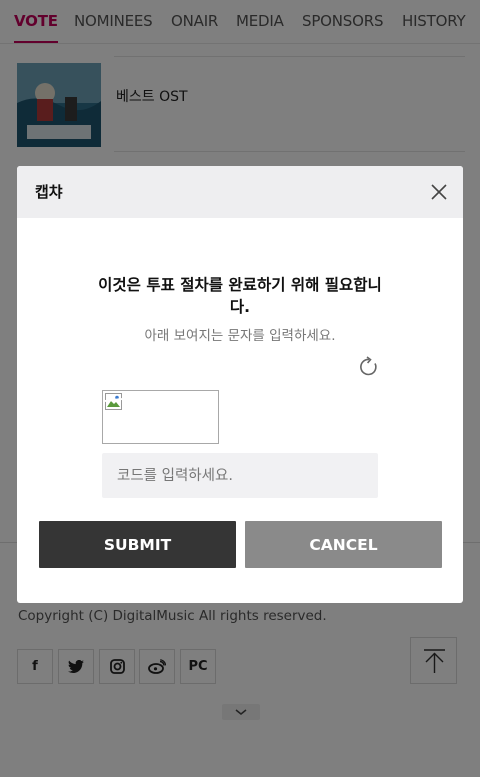  What do you see at coordinates (49, 192) in the screenshot?
I see `modal-title: 캡챠` at bounding box center [49, 192].